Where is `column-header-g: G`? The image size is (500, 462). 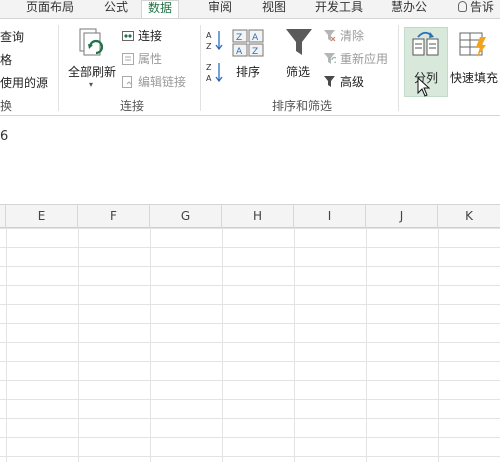
column-header-g: G is located at coordinates (186, 216).